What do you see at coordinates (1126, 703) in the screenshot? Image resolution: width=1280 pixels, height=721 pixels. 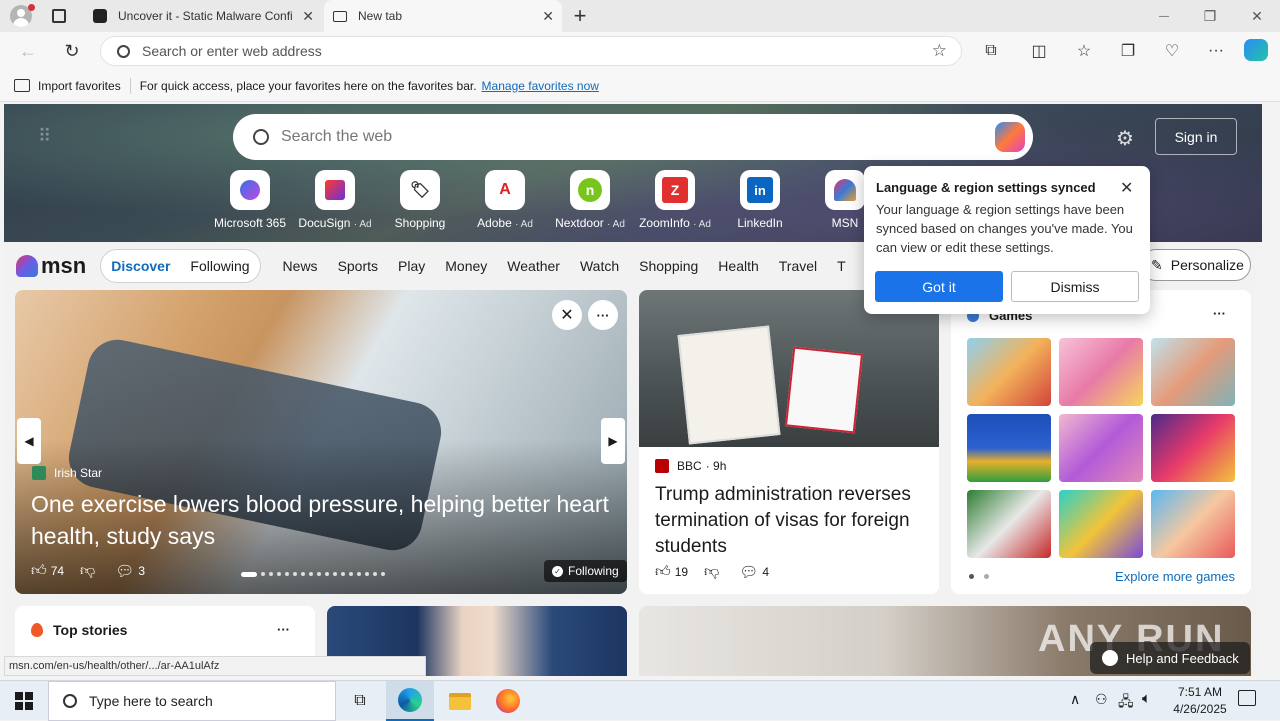 I see `network-icon: 🖧︎` at bounding box center [1126, 703].